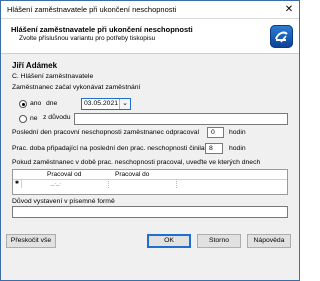 This screenshot has height=281, width=320. Describe the element at coordinates (289, 9) in the screenshot. I see `close-icon: ✕` at that location.